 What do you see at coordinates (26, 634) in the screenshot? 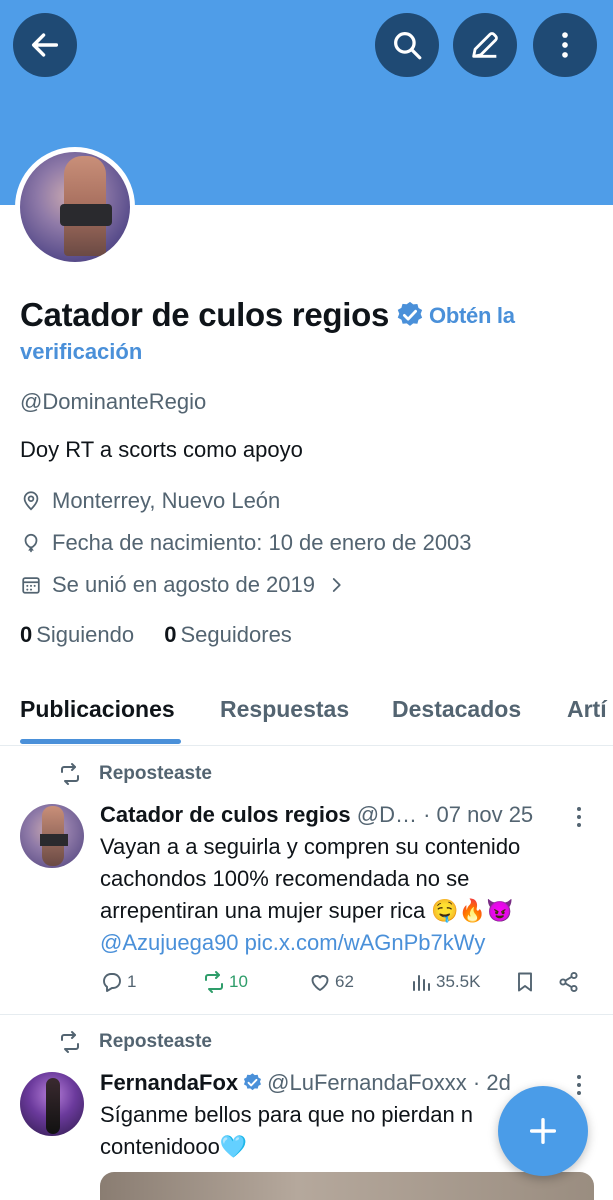
I see `following-count: 0` at bounding box center [26, 634].